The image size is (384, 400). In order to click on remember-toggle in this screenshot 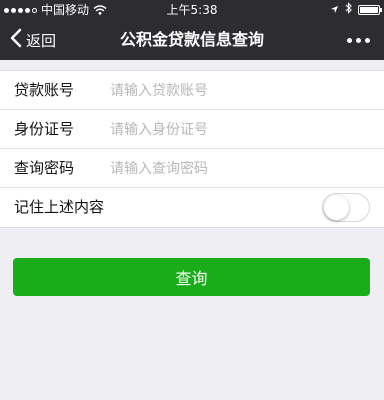, I will do `click(346, 207)`.